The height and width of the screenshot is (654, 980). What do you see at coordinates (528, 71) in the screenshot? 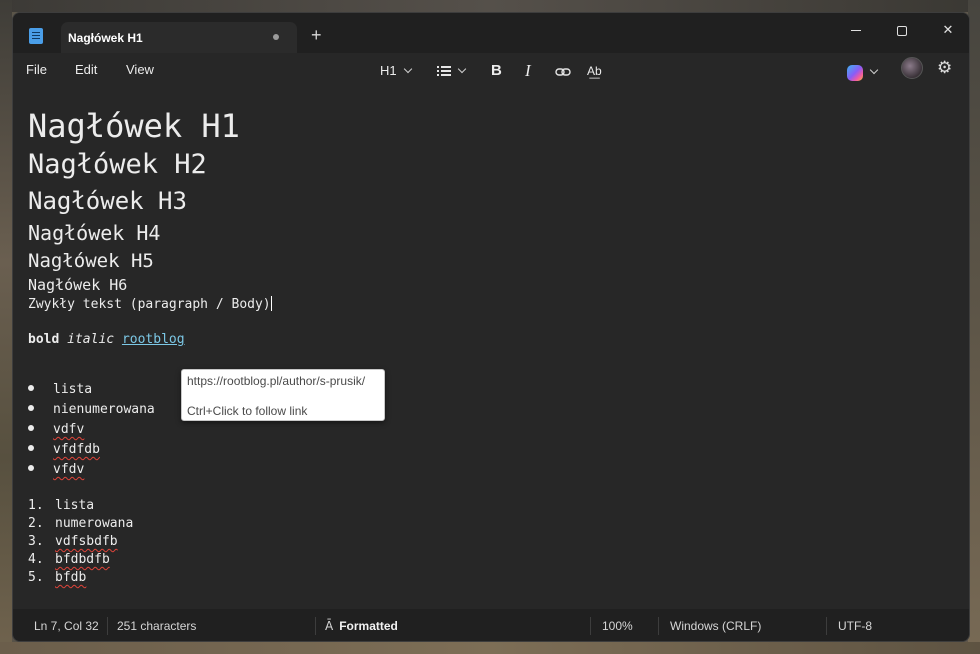
I see `italic-button: I` at bounding box center [528, 71].